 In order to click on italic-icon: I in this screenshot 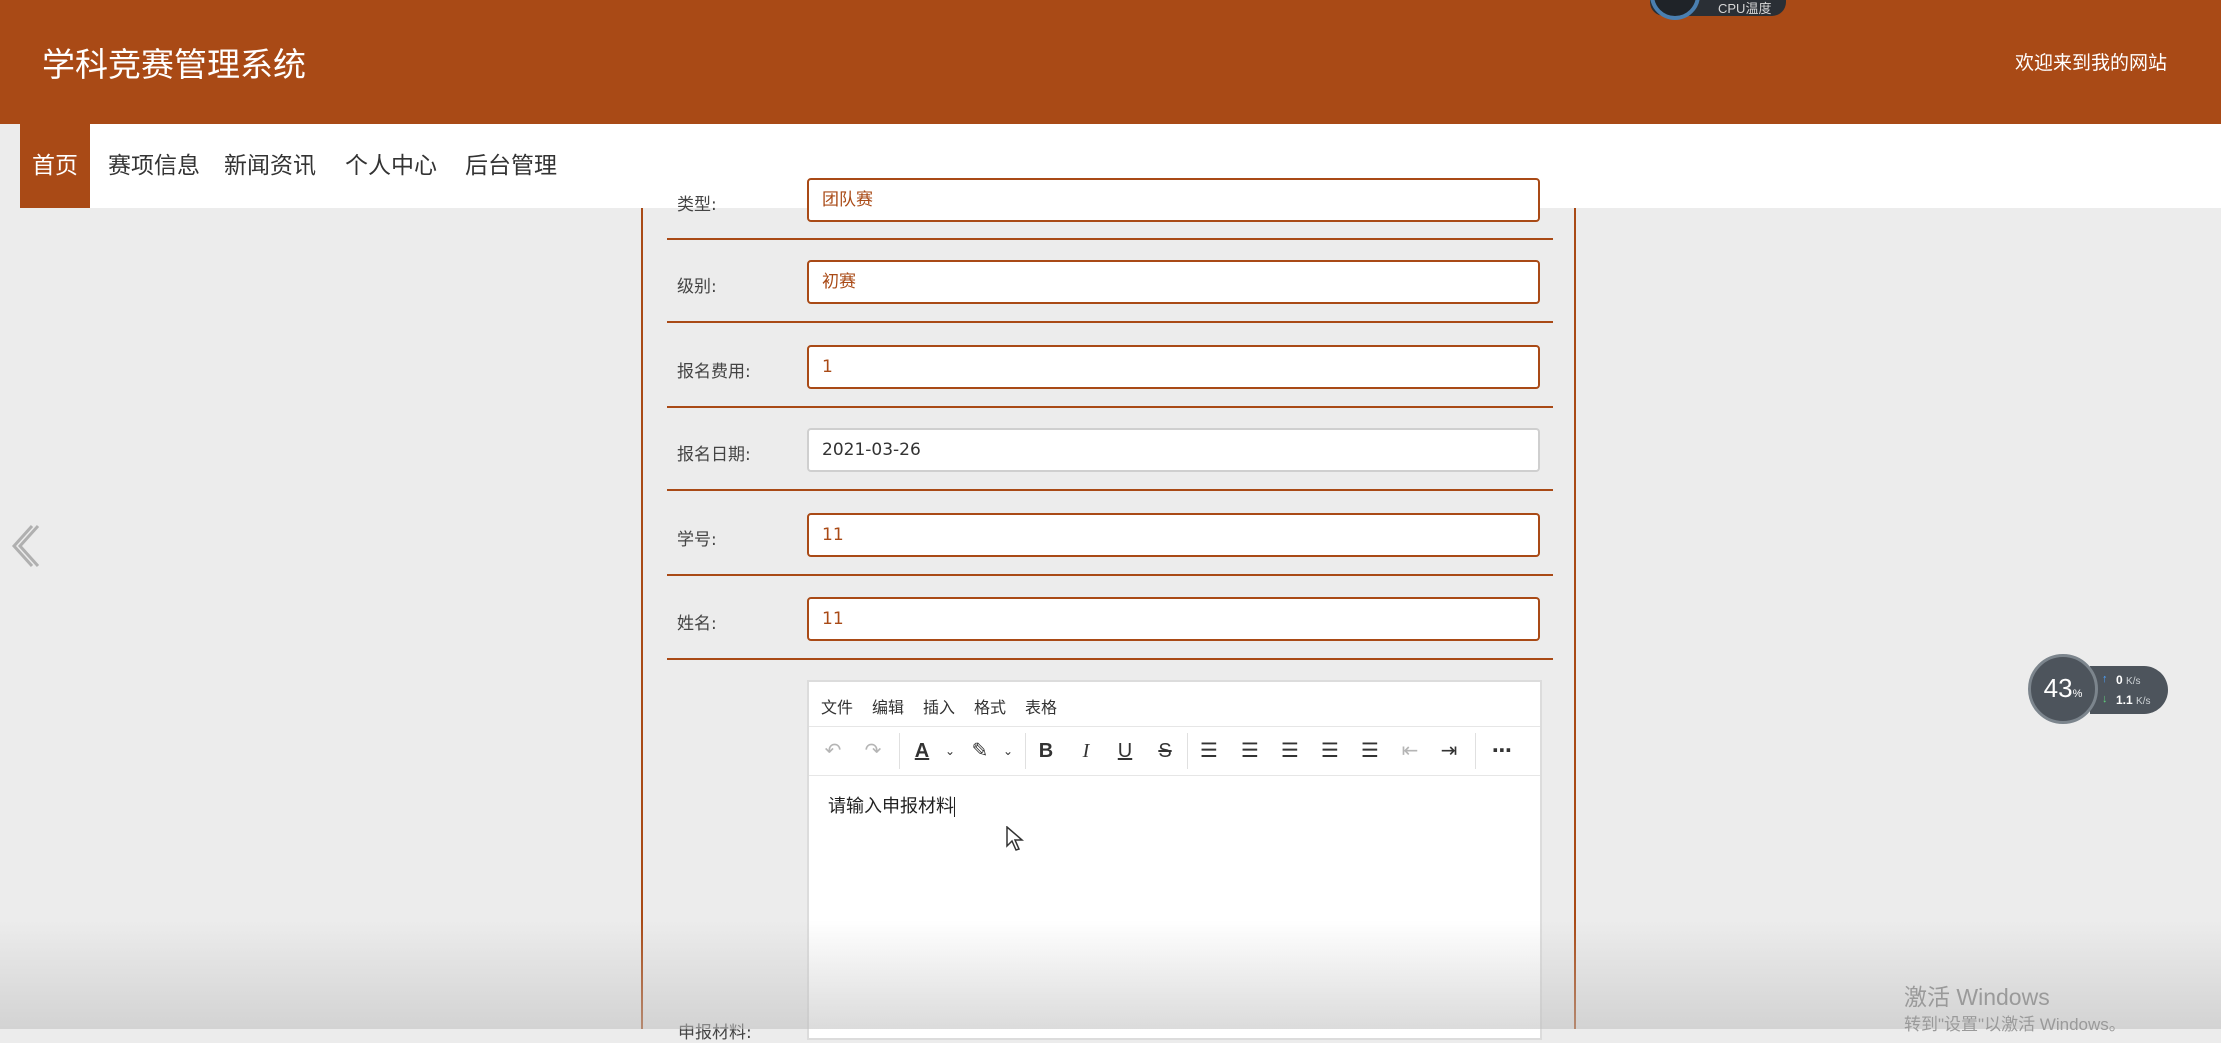, I will do `click(1086, 751)`.